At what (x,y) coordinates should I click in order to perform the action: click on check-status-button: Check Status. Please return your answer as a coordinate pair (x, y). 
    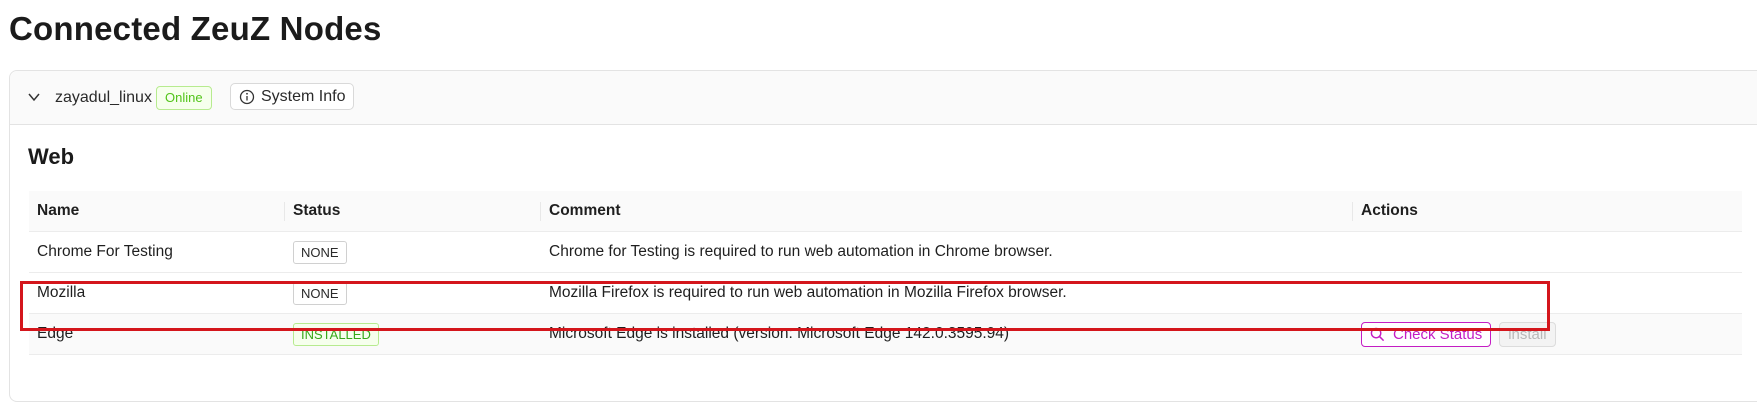
    Looking at the image, I should click on (1426, 334).